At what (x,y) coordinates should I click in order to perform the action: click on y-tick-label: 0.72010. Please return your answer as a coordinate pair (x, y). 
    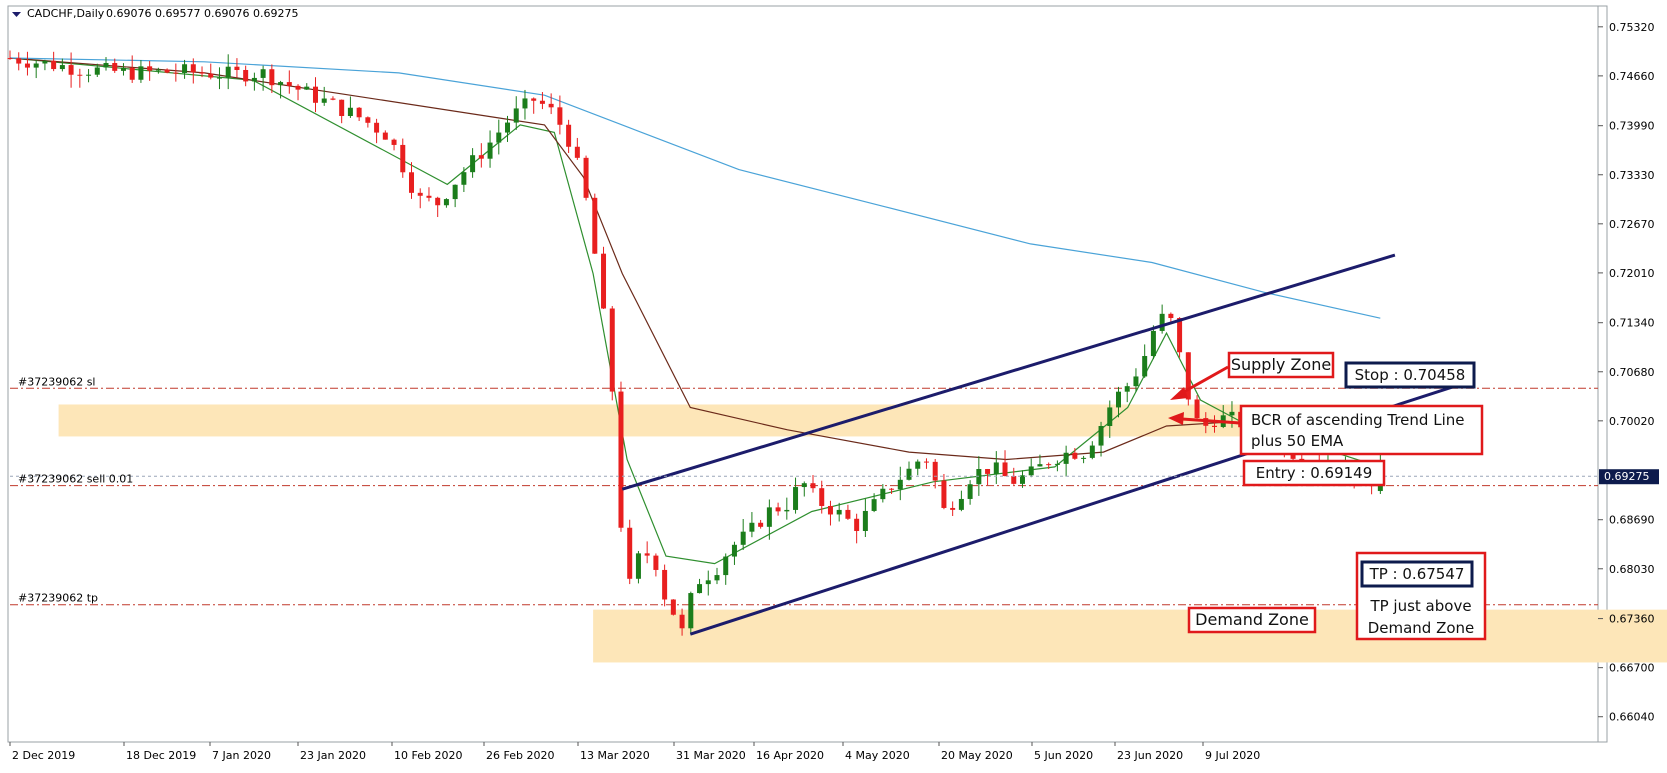
    Looking at the image, I should click on (1632, 273).